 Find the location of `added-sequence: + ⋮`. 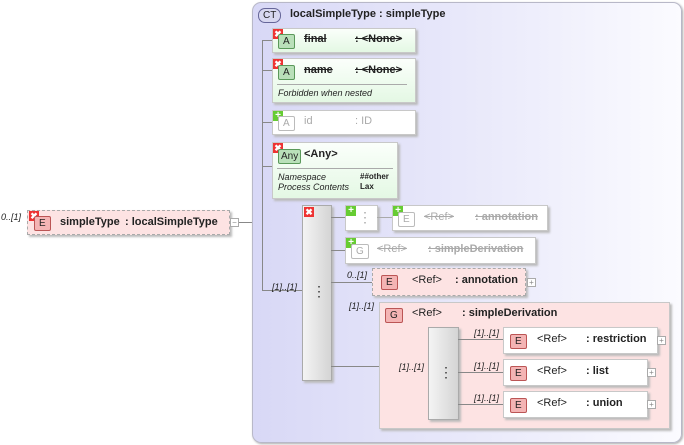

added-sequence: + ⋮ is located at coordinates (361, 218).